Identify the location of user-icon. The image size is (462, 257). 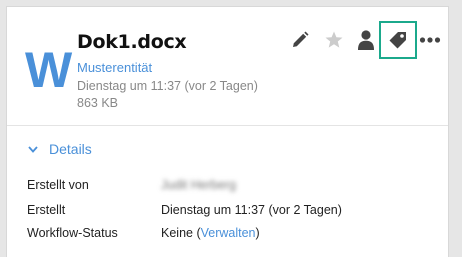
(366, 40).